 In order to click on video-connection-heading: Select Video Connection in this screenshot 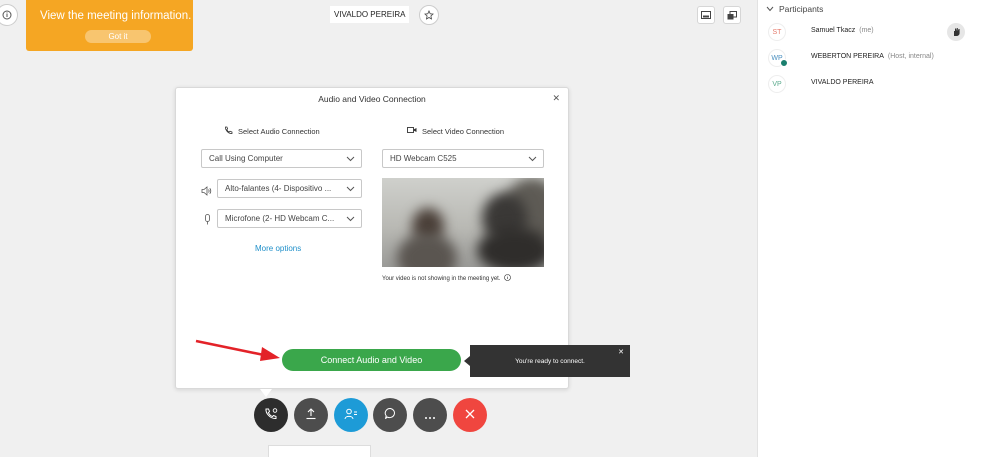, I will do `click(455, 131)`.